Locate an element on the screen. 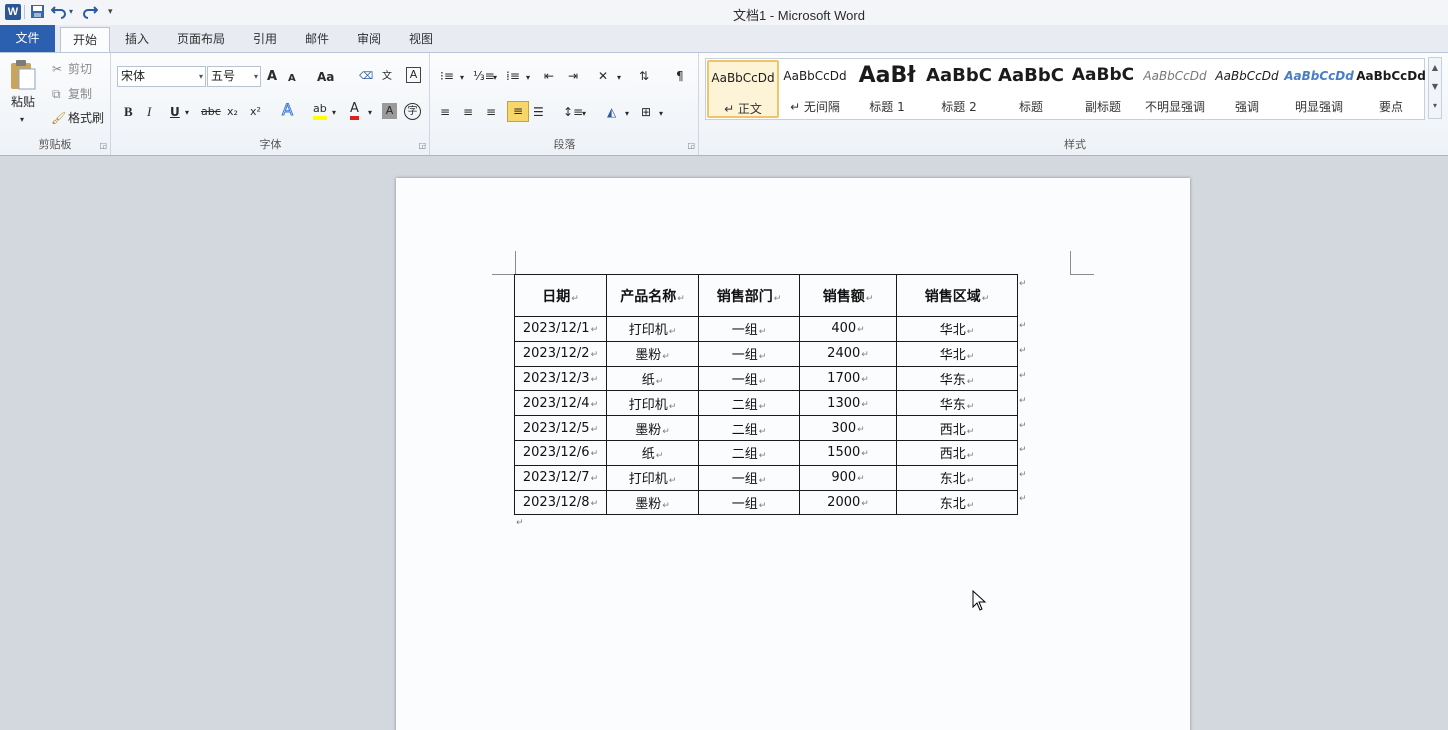  font-name-combo: 宋体 ▾ is located at coordinates (161, 76).